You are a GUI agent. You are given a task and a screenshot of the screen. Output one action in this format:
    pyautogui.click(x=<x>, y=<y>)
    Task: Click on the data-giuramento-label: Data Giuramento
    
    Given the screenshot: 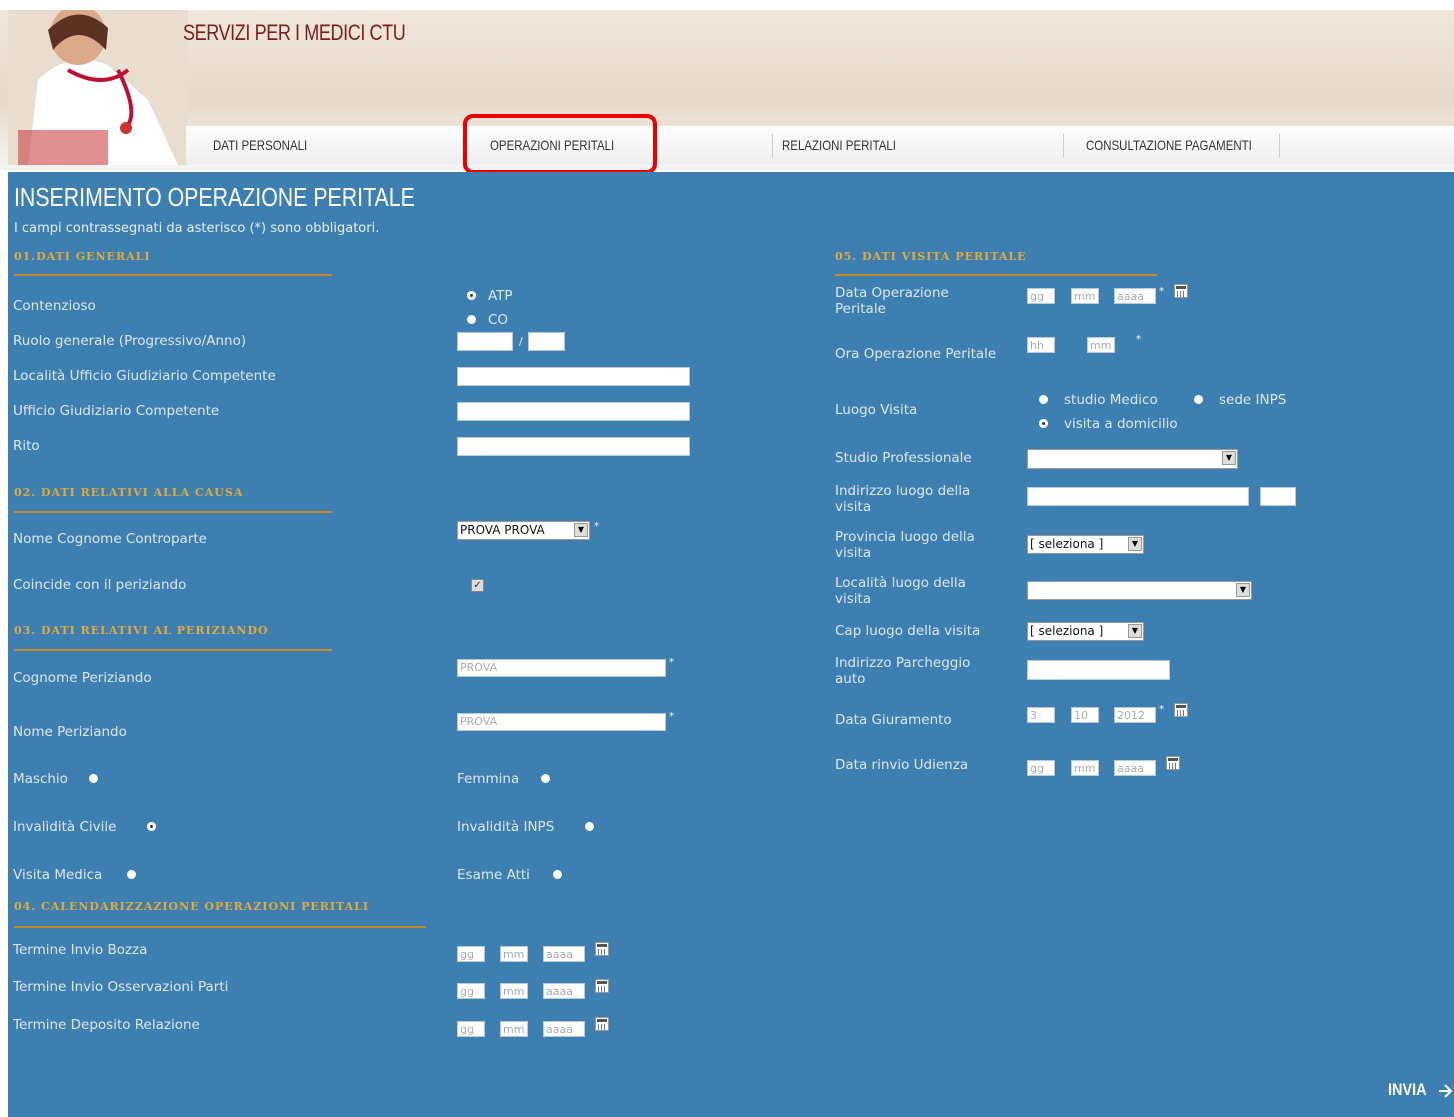 What is the action you would take?
    pyautogui.click(x=893, y=720)
    